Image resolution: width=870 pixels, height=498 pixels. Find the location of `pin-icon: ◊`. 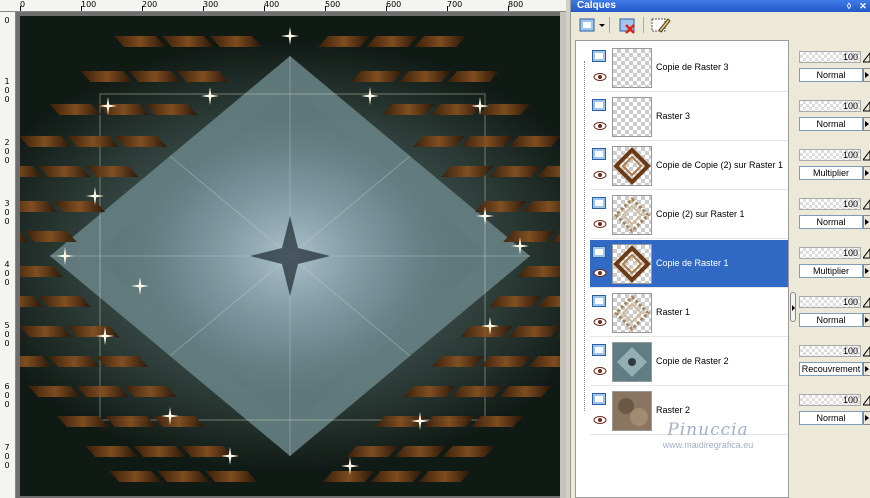

pin-icon: ◊ is located at coordinates (849, 6).